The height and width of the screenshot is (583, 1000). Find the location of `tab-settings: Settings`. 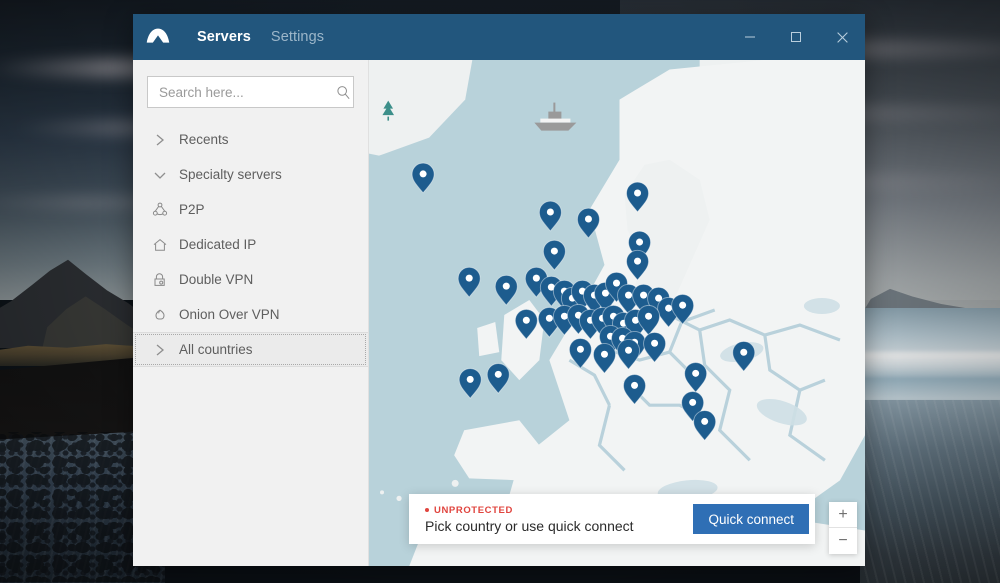

tab-settings: Settings is located at coordinates (297, 37).